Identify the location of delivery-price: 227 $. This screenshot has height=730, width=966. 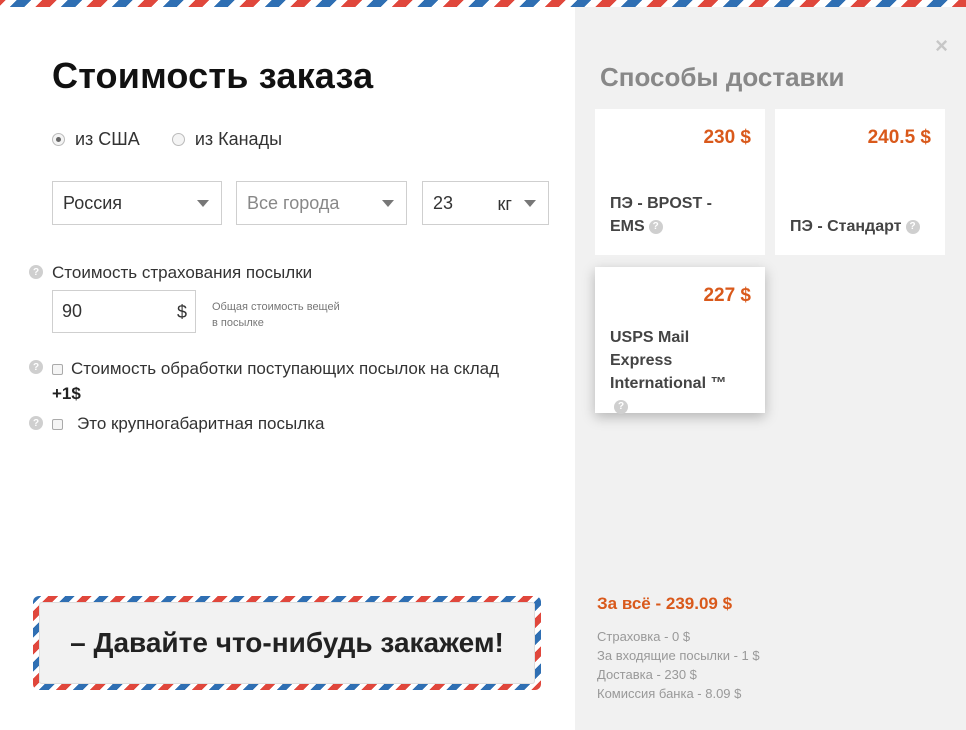
(727, 295).